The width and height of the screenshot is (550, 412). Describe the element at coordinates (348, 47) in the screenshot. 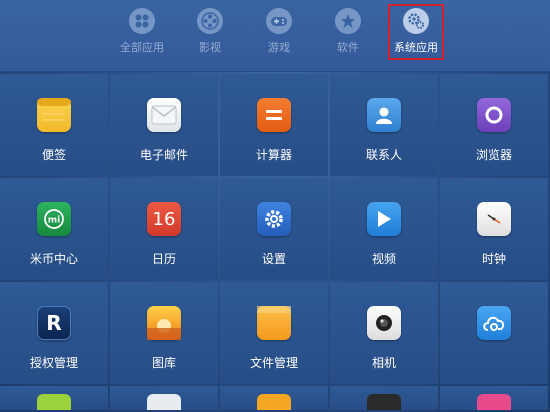

I see `category-label: 软件` at that location.